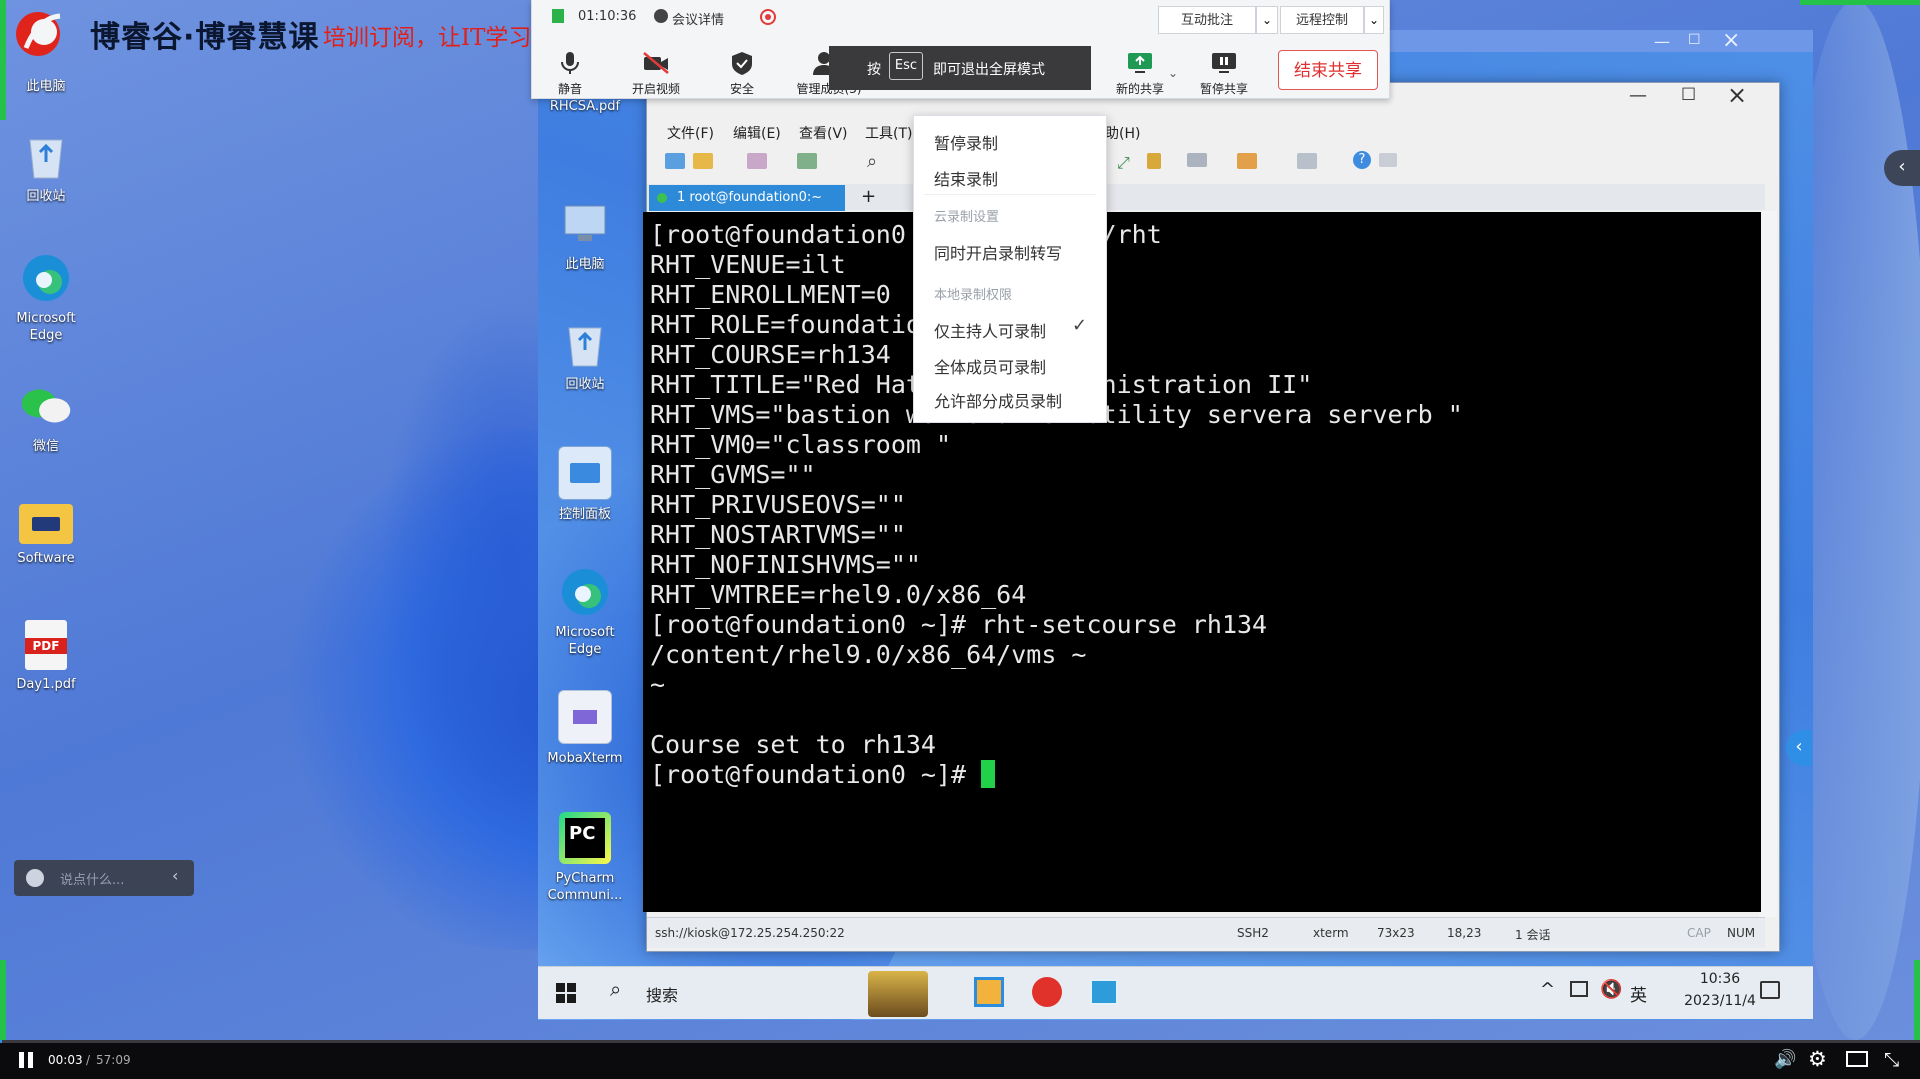 Image resolution: width=1920 pixels, height=1079 pixels. Describe the element at coordinates (989, 70) in the screenshot. I see `esc-hint-suffix: 即可退出全屏模式` at that location.